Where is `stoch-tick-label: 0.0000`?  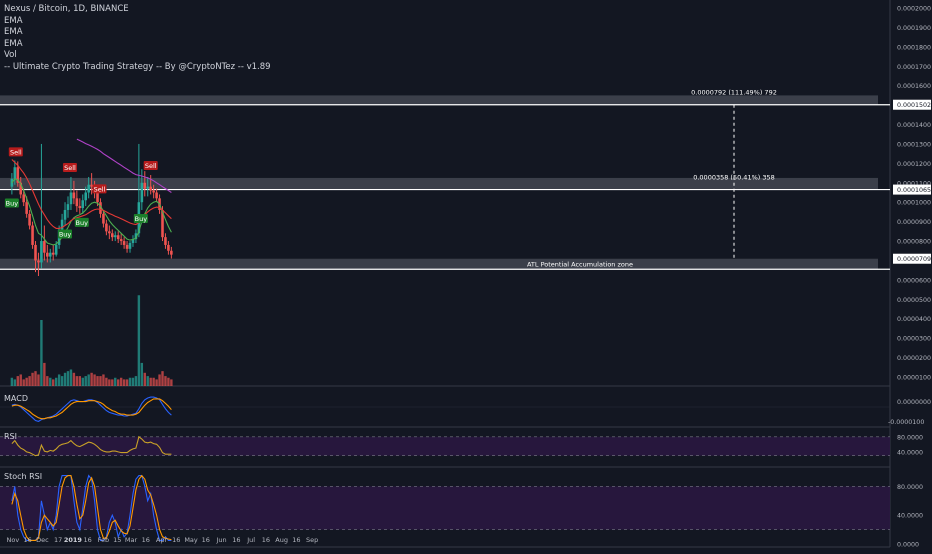 stoch-tick-label: 0.0000 is located at coordinates (908, 545).